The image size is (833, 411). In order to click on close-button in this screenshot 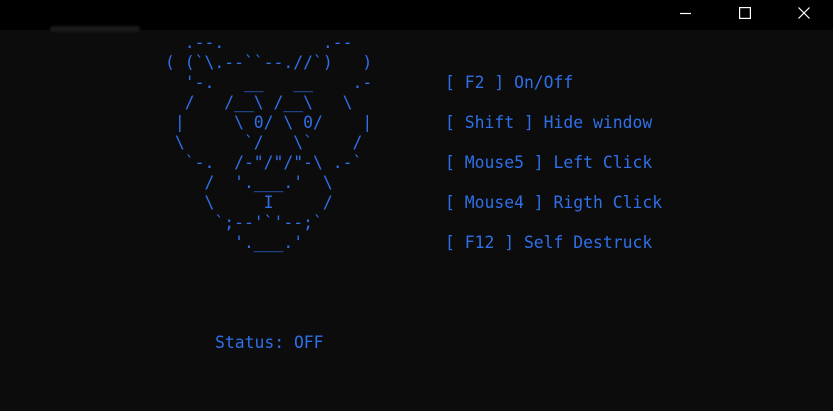, I will do `click(803, 12)`.